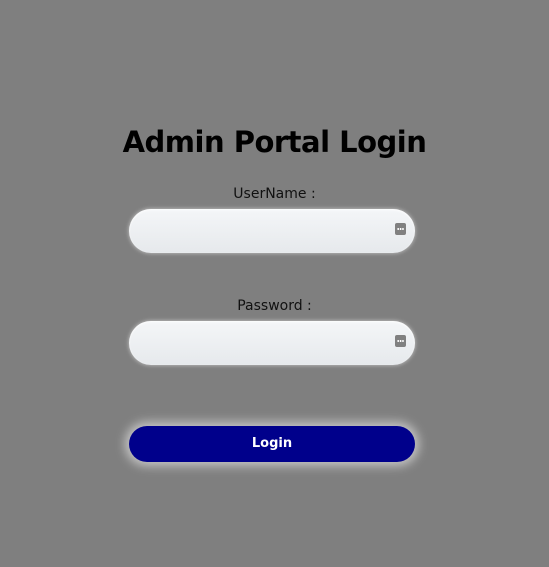 The width and height of the screenshot is (549, 567). Describe the element at coordinates (274, 306) in the screenshot. I see `password-label: Password :` at that location.